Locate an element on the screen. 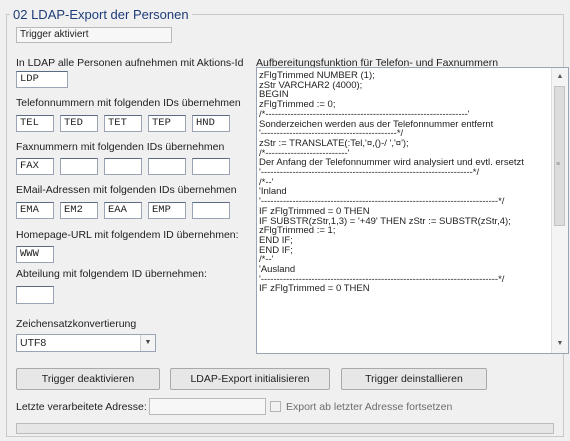 The width and height of the screenshot is (570, 441). continue-export-checkbox is located at coordinates (275, 406).